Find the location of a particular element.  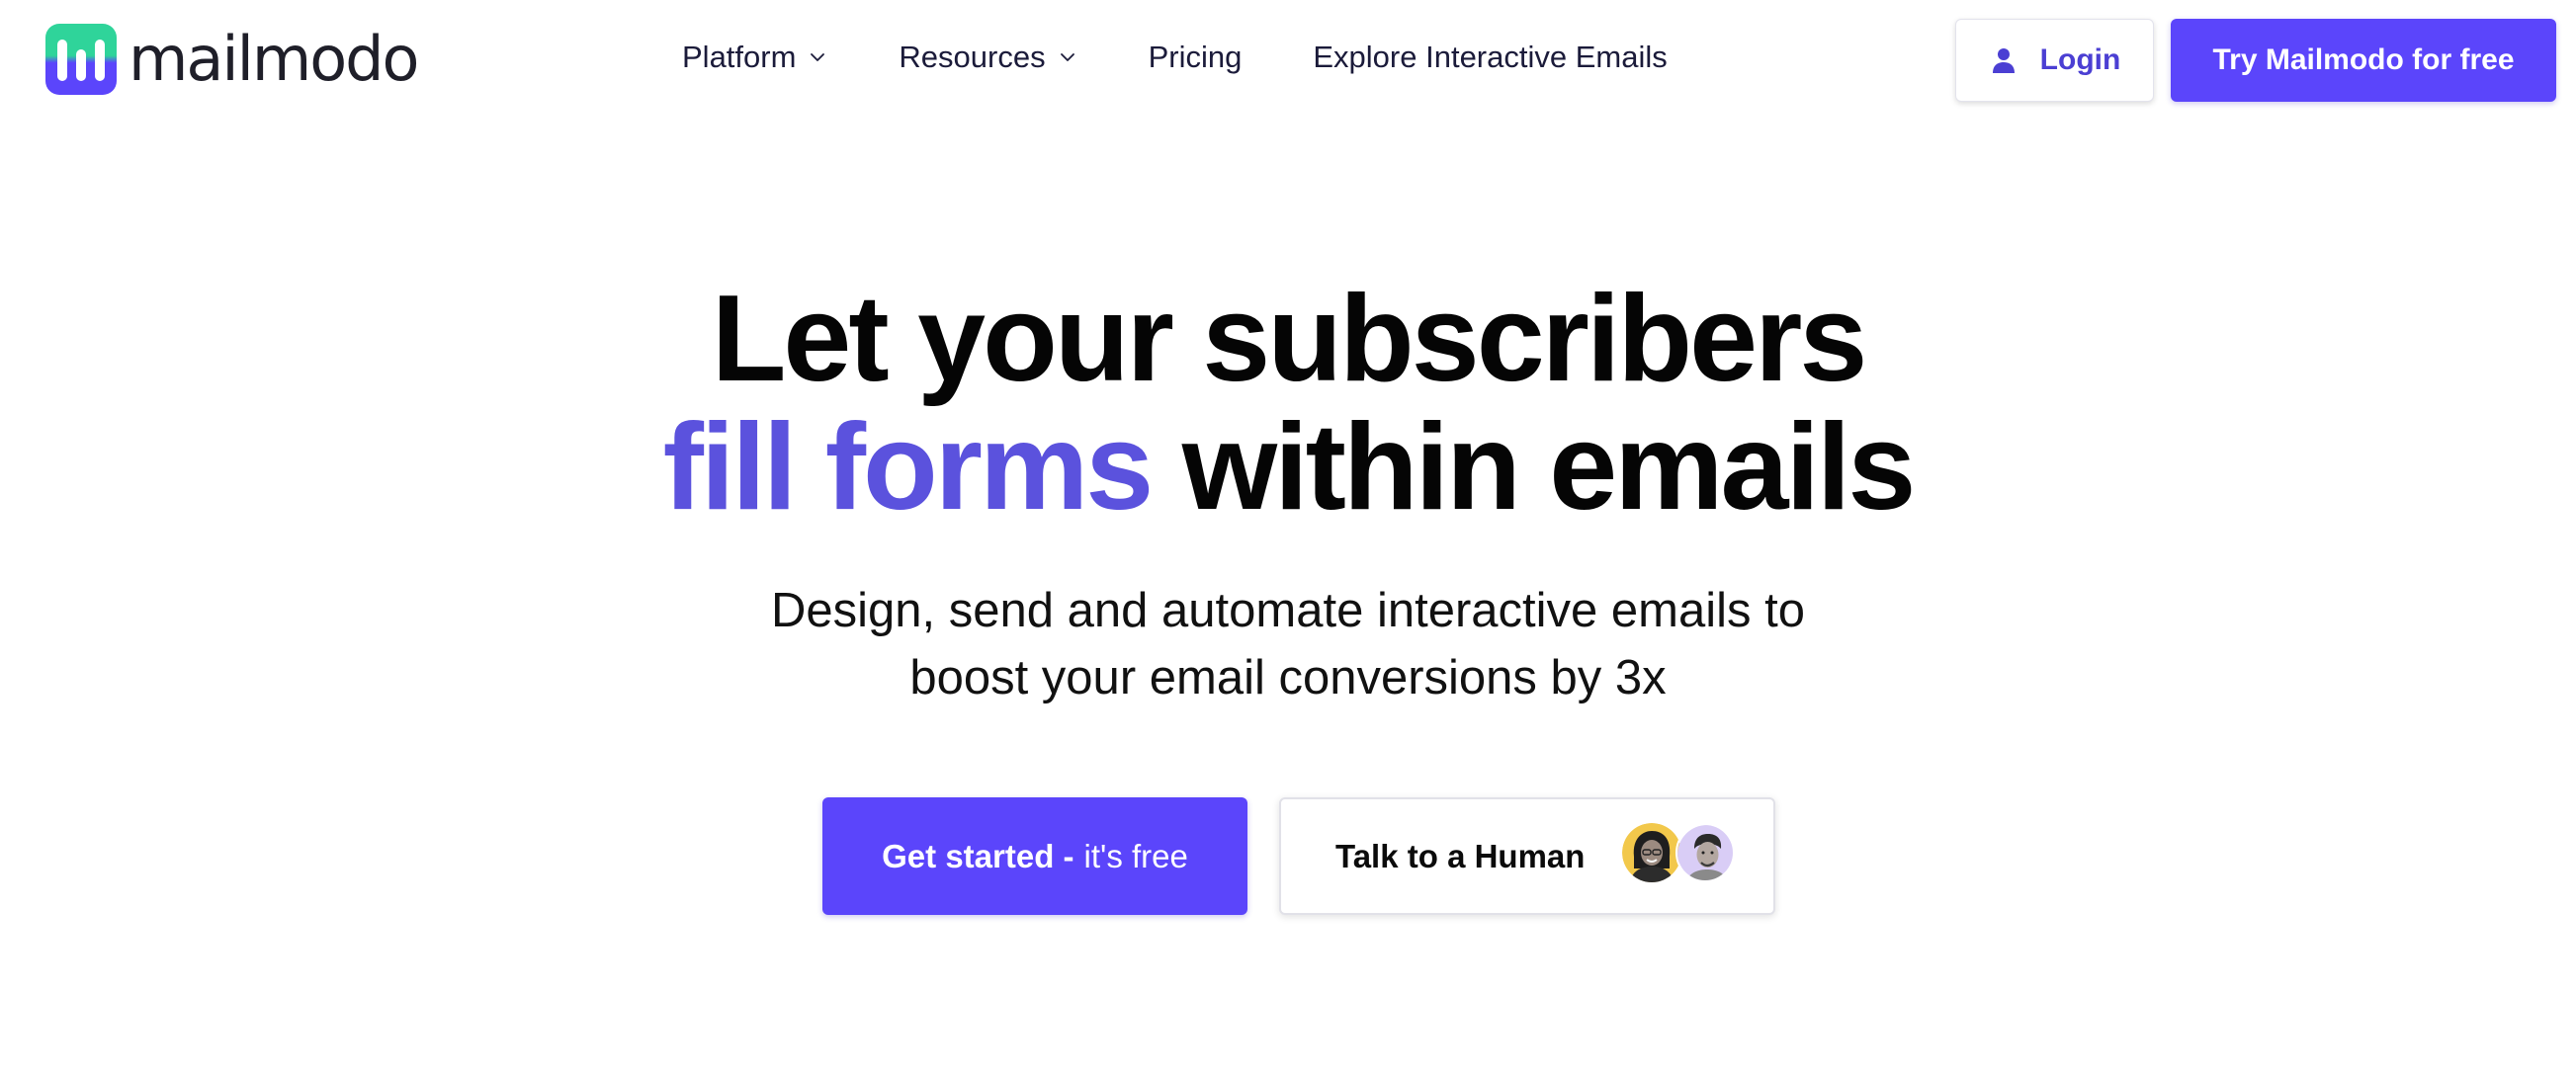

user-icon is located at coordinates (2003, 60).